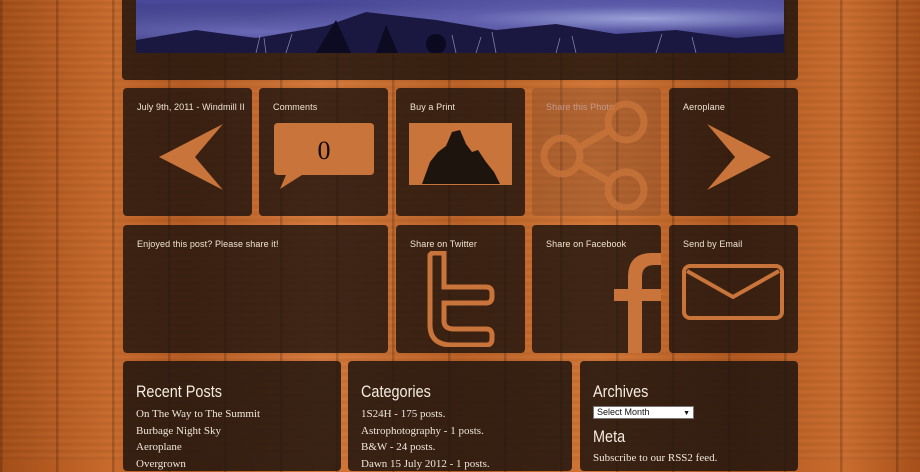  I want to click on recent-post-link: Overgrown, so click(198, 464).